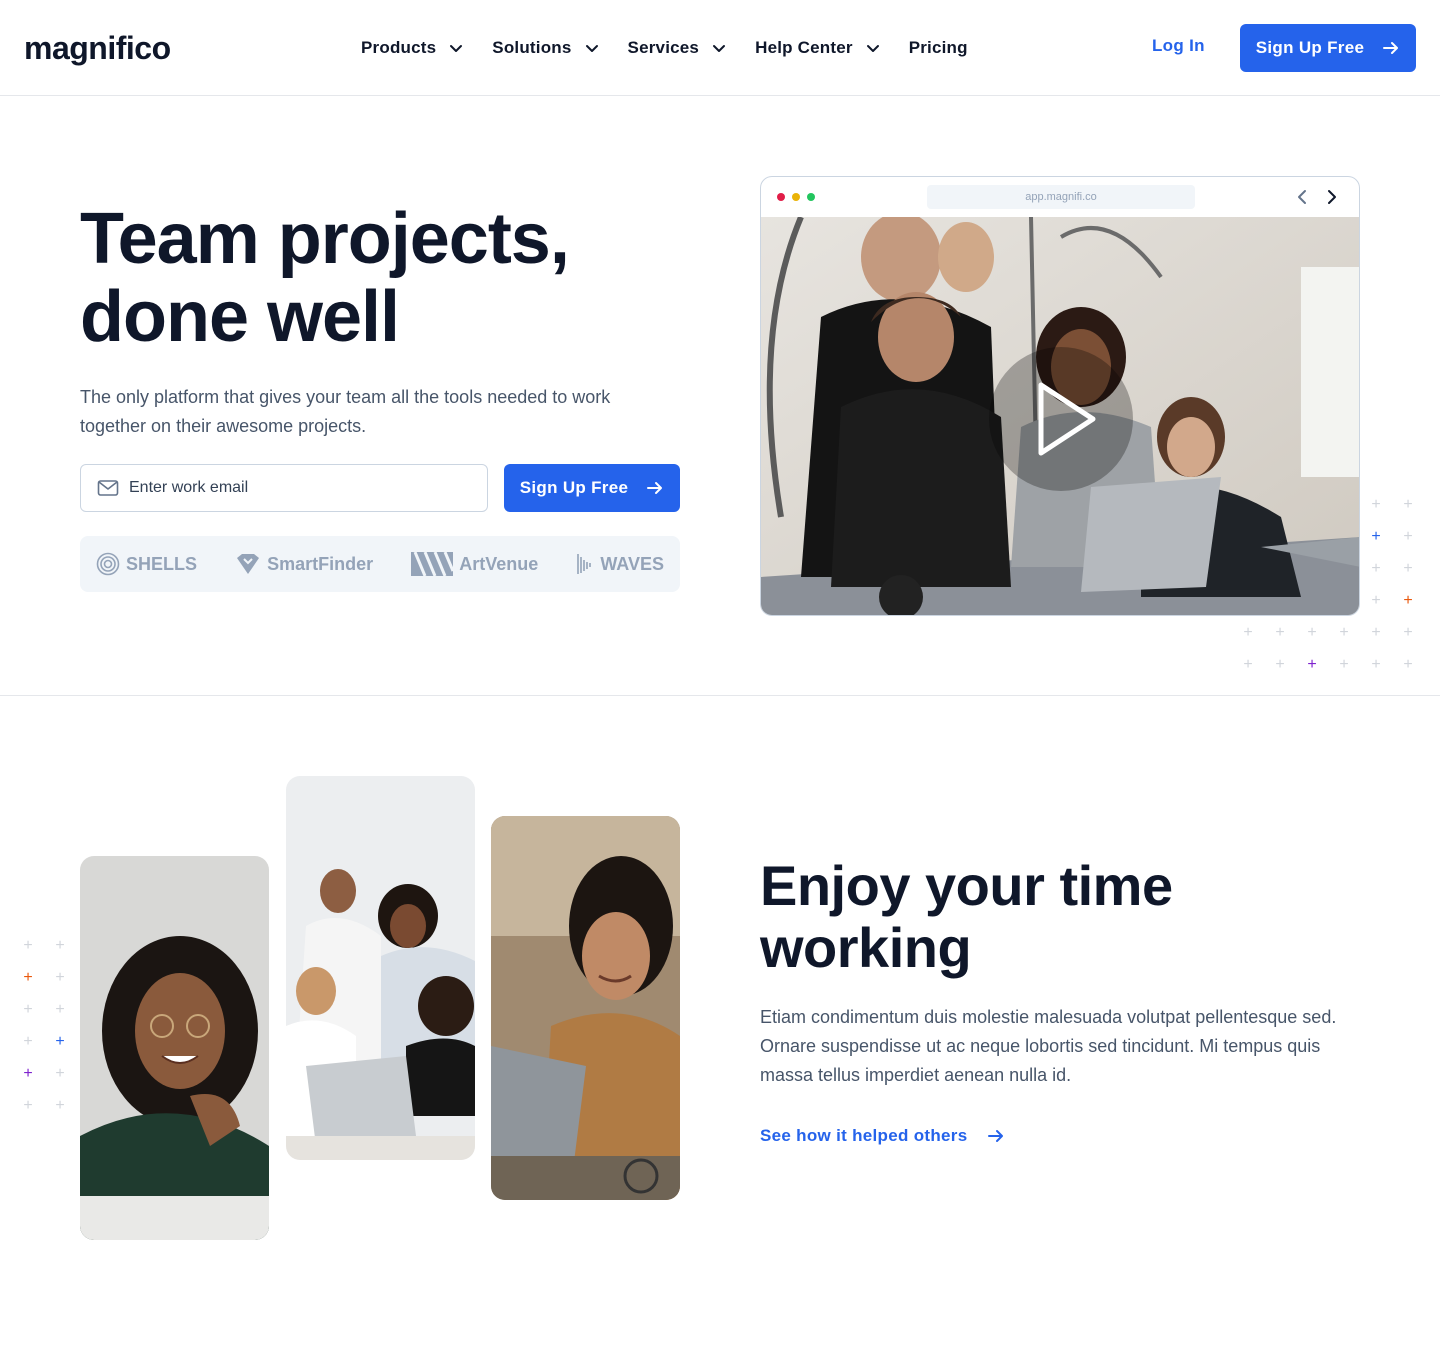 This screenshot has height=1364, width=1440. Describe the element at coordinates (1067, 419) in the screenshot. I see `play-icon` at that location.